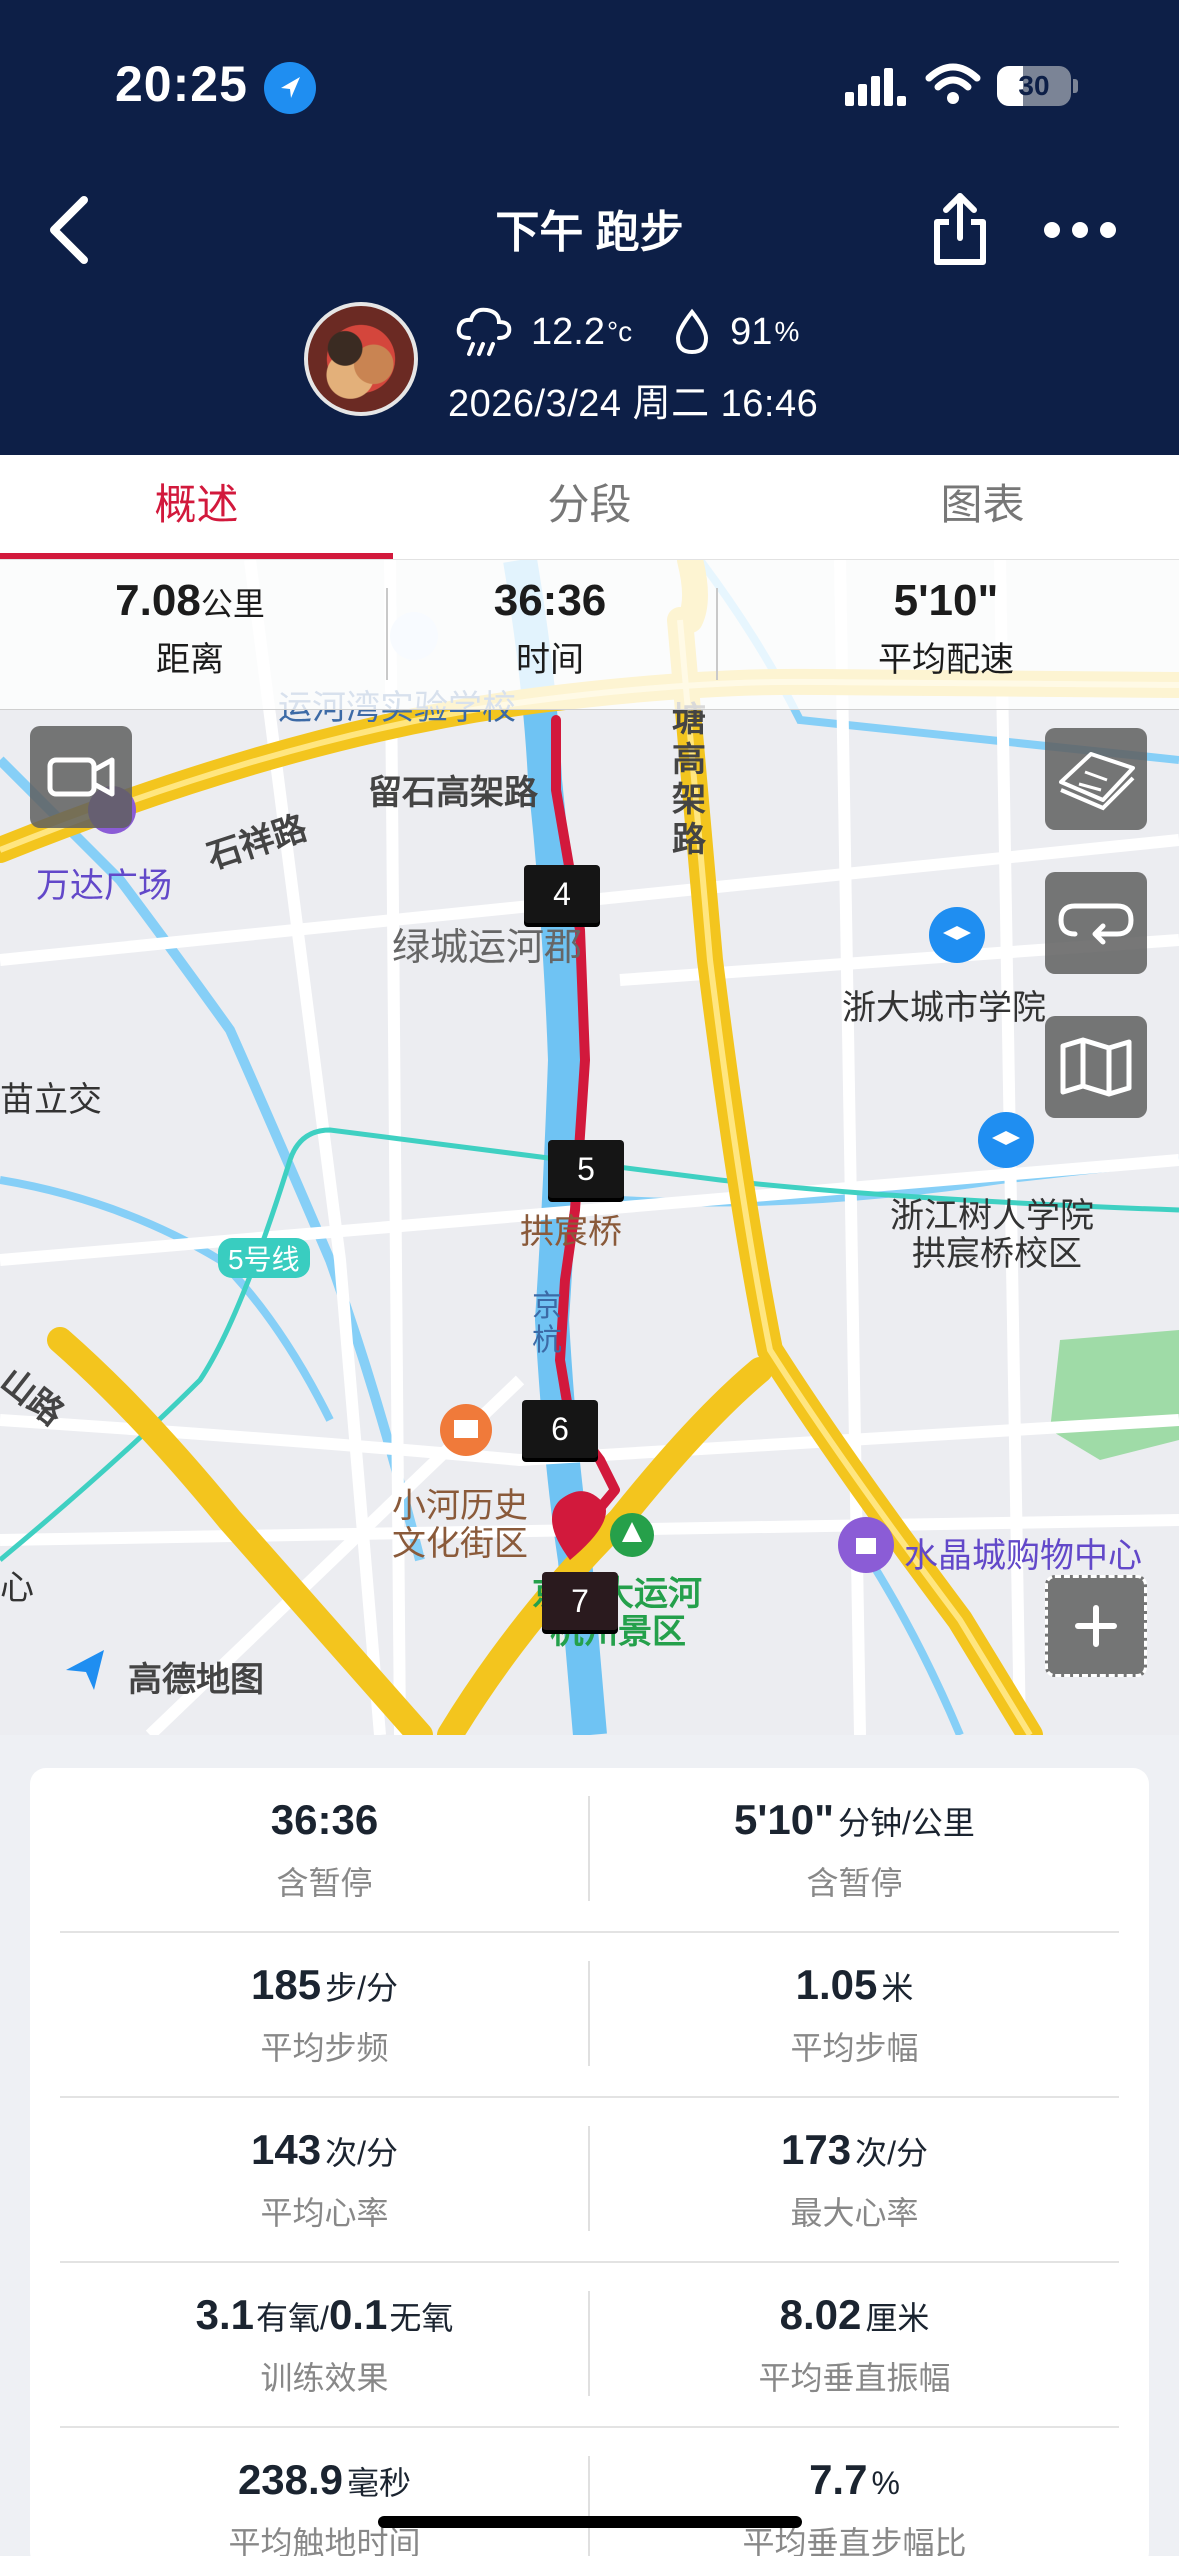 The height and width of the screenshot is (2556, 1179). I want to click on map-label-xin: 心, so click(17, 1588).